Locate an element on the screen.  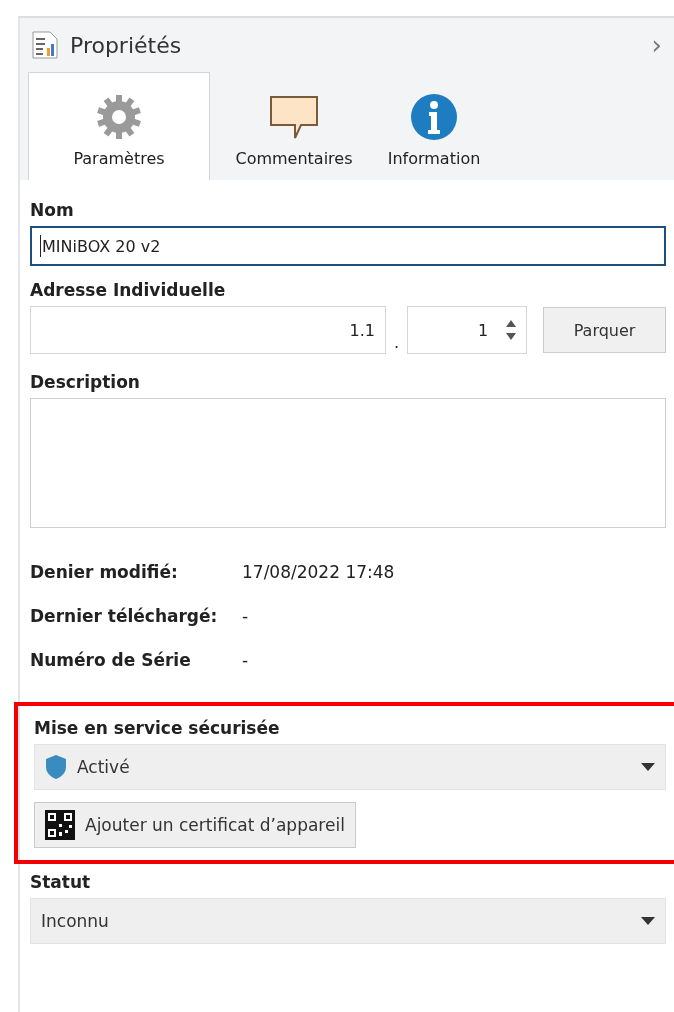
tab: Paramètres is located at coordinates (119, 126).